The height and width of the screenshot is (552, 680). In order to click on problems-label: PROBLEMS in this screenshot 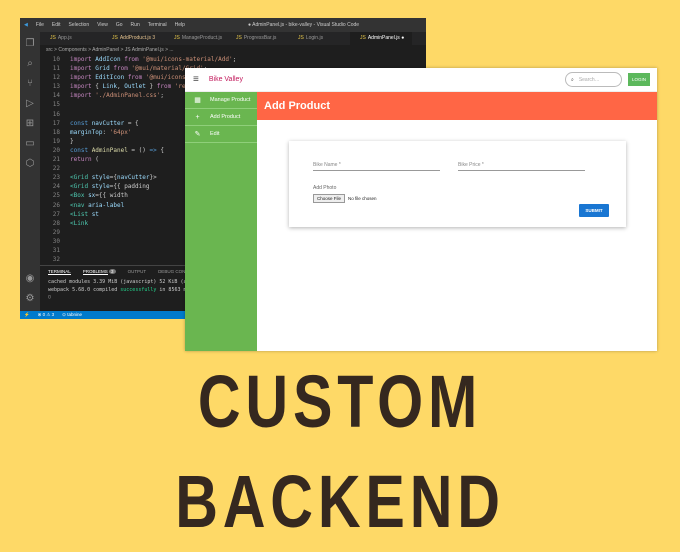, I will do `click(95, 272)`.